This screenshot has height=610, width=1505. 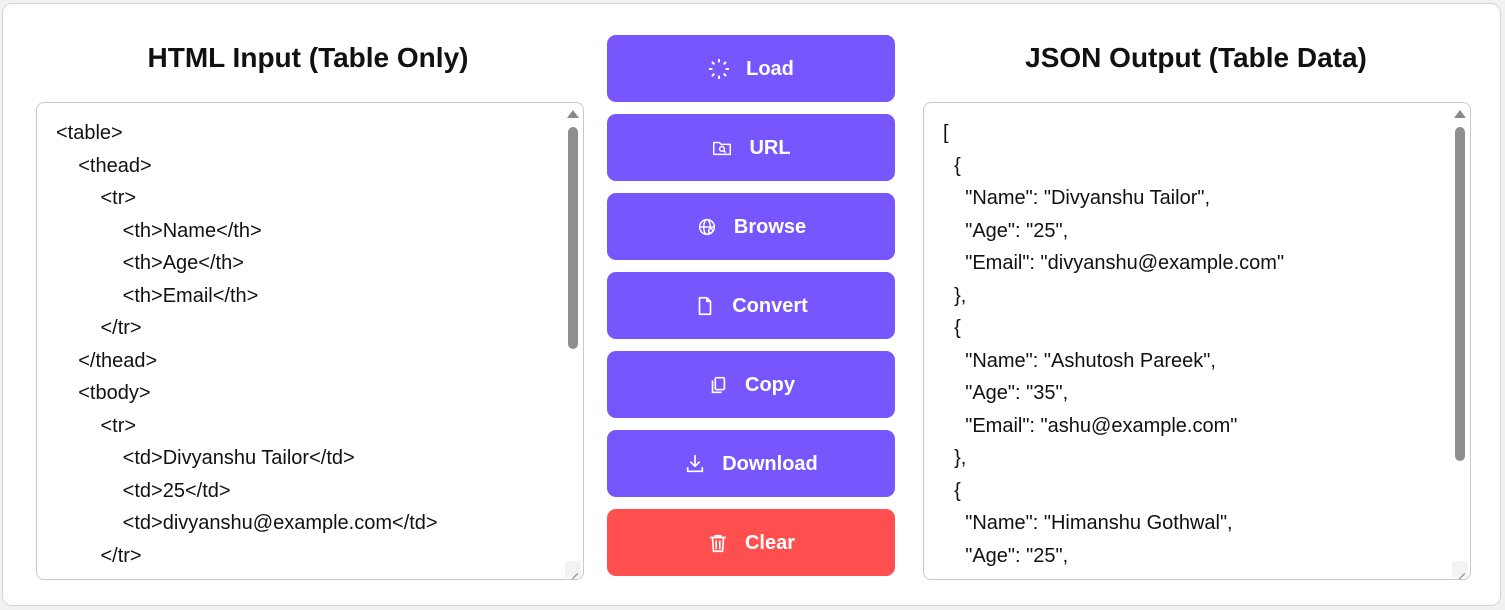 I want to click on download-icon, so click(x=695, y=463).